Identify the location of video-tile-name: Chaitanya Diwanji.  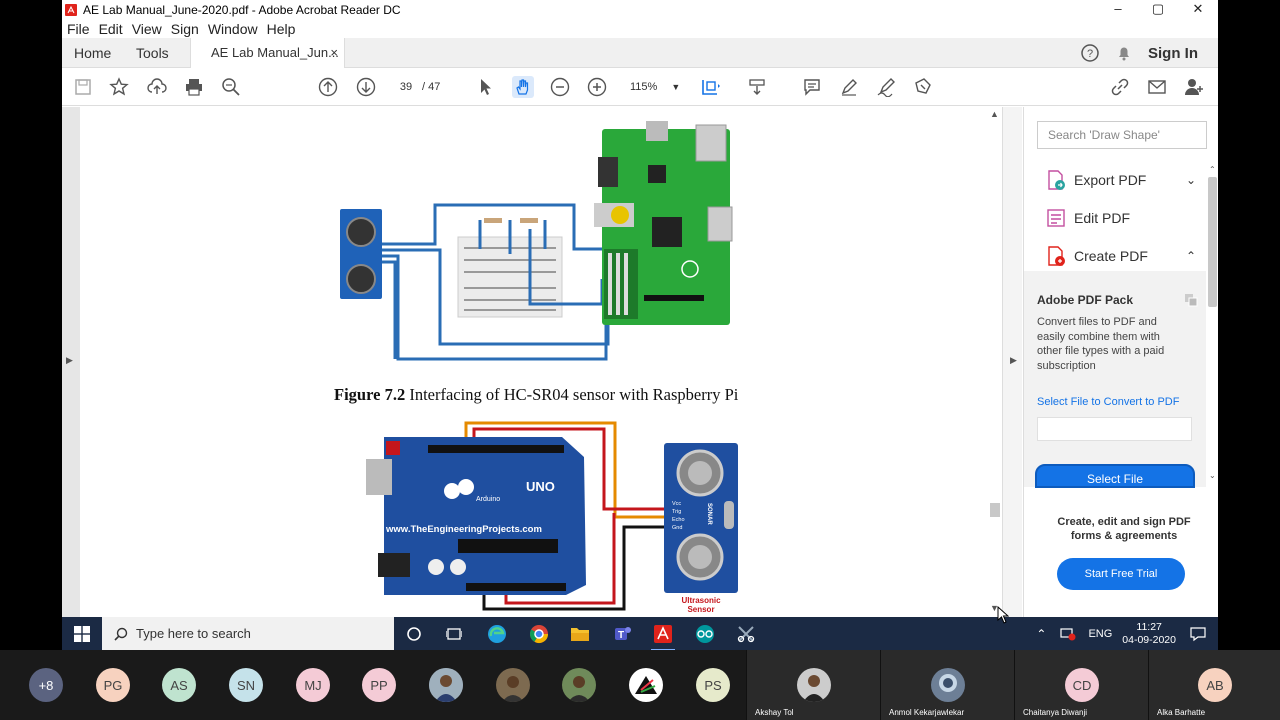
(1055, 712).